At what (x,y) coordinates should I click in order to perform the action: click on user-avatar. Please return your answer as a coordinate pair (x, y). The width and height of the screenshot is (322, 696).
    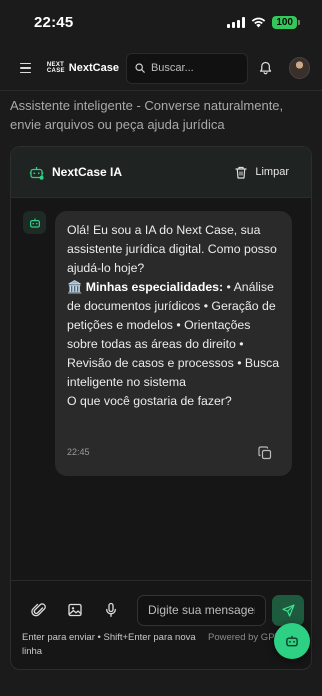
    Looking at the image, I should click on (299, 68).